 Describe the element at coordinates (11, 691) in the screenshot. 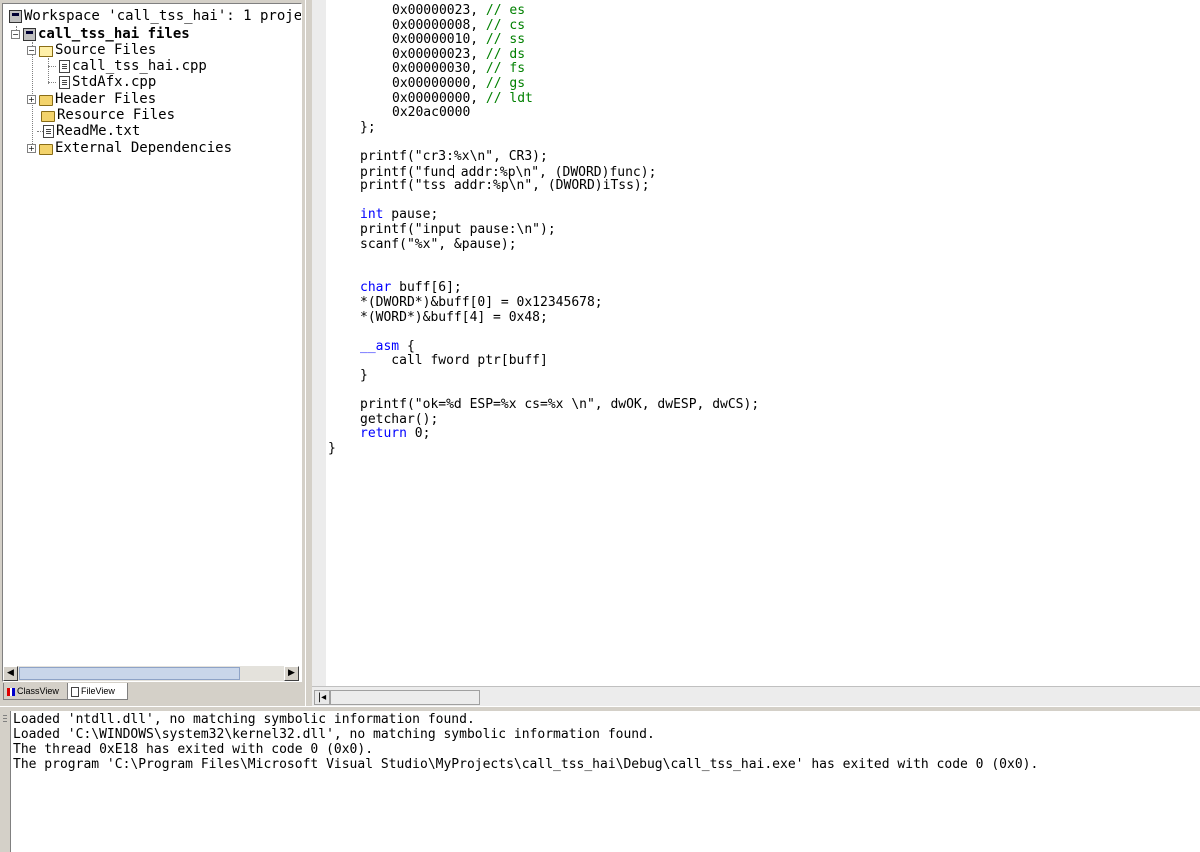

I see `classview-icon` at that location.